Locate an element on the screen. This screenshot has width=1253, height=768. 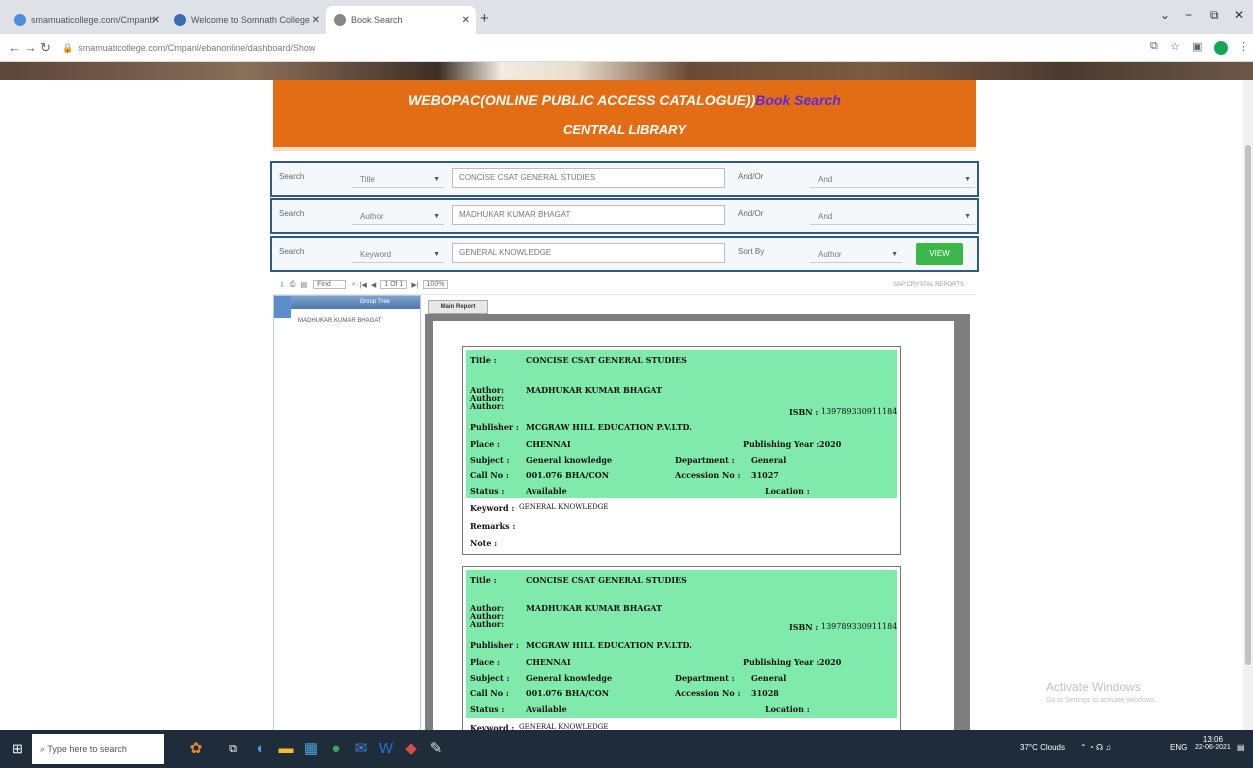
clock: 13:06 22-06-2021 is located at coordinates (1213, 743).